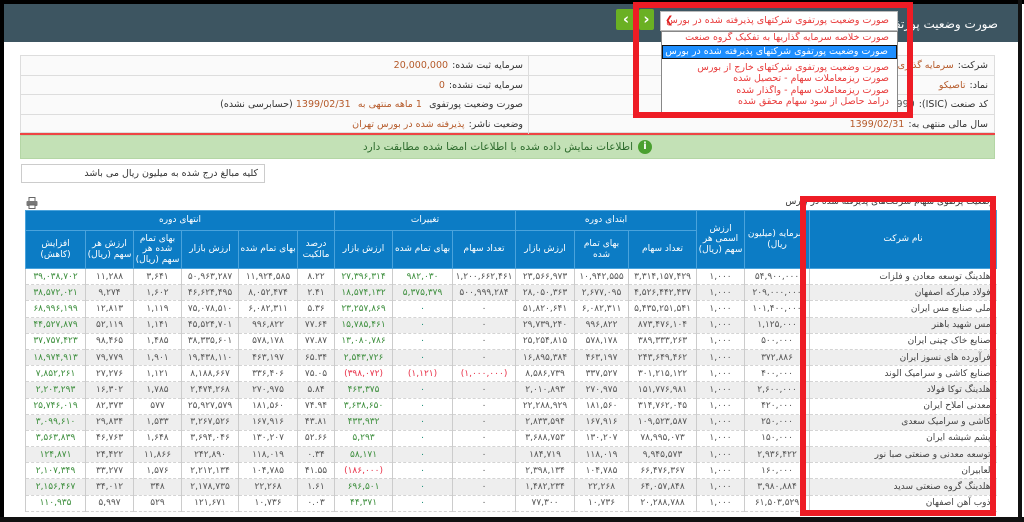 Image resolution: width=1024 pixels, height=522 pixels. What do you see at coordinates (316, 455) in the screenshot?
I see `cell-ownership-percent: ۰.۳۴` at bounding box center [316, 455].